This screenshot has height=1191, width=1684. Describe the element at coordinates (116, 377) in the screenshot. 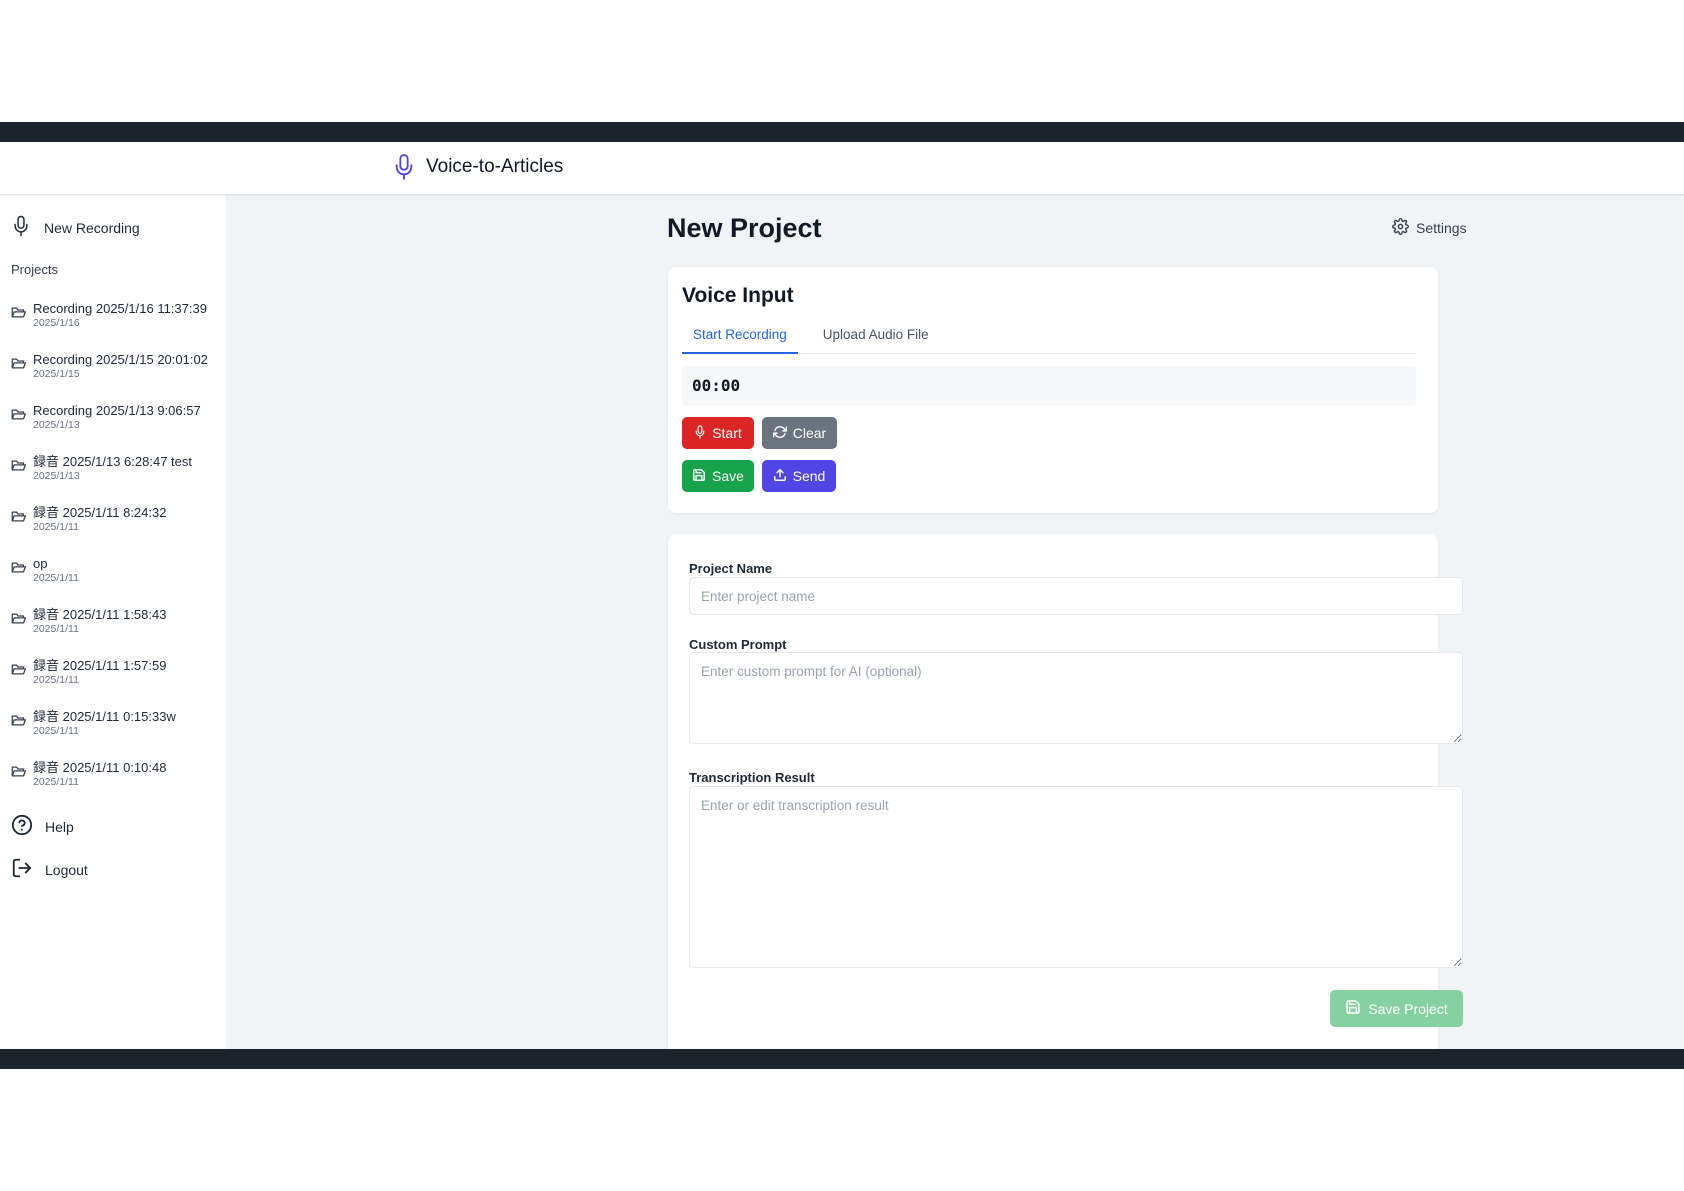

I see `project-item: Recording 2025/1/15 20:01:02 2025/1/15` at that location.